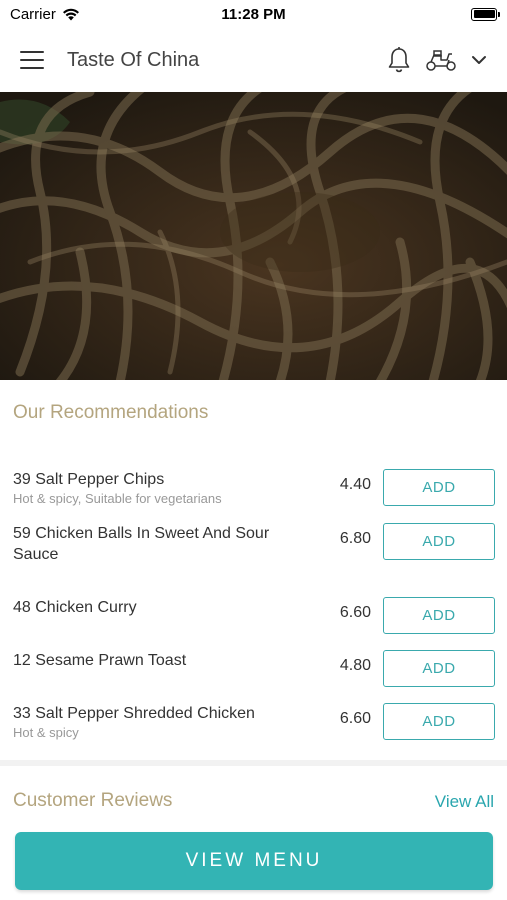 The height and width of the screenshot is (900, 507). Describe the element at coordinates (253, 60) in the screenshot. I see `app-header: Taste Of China` at that location.